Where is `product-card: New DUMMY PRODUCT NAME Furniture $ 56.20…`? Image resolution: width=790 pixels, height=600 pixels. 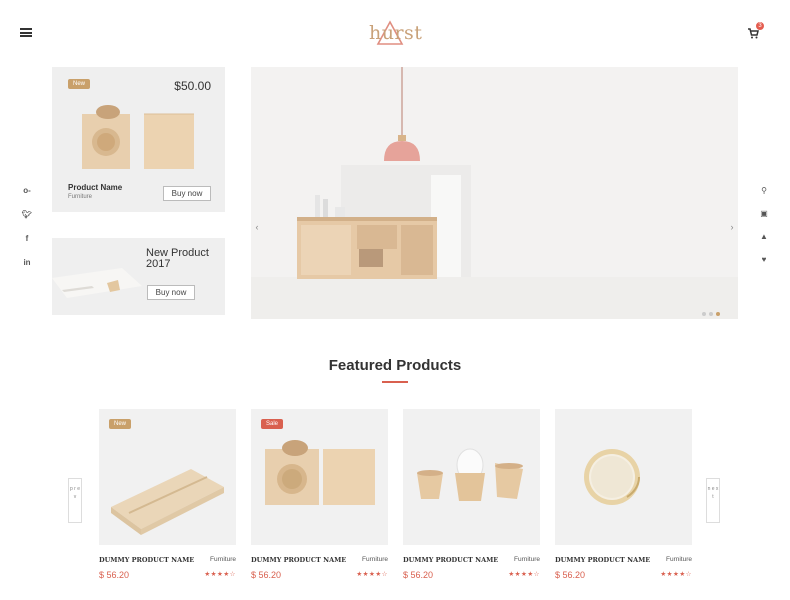 product-card: New DUMMY PRODUCT NAME Furniture $ 56.20… is located at coordinates (167, 494).